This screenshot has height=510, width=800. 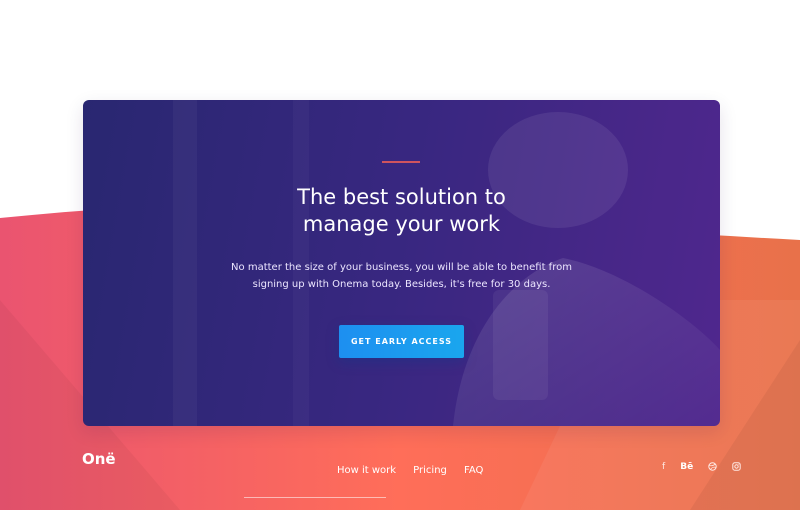 I want to click on footer: Onë How it work Pricing FAQ f Bē, so click(x=400, y=475).